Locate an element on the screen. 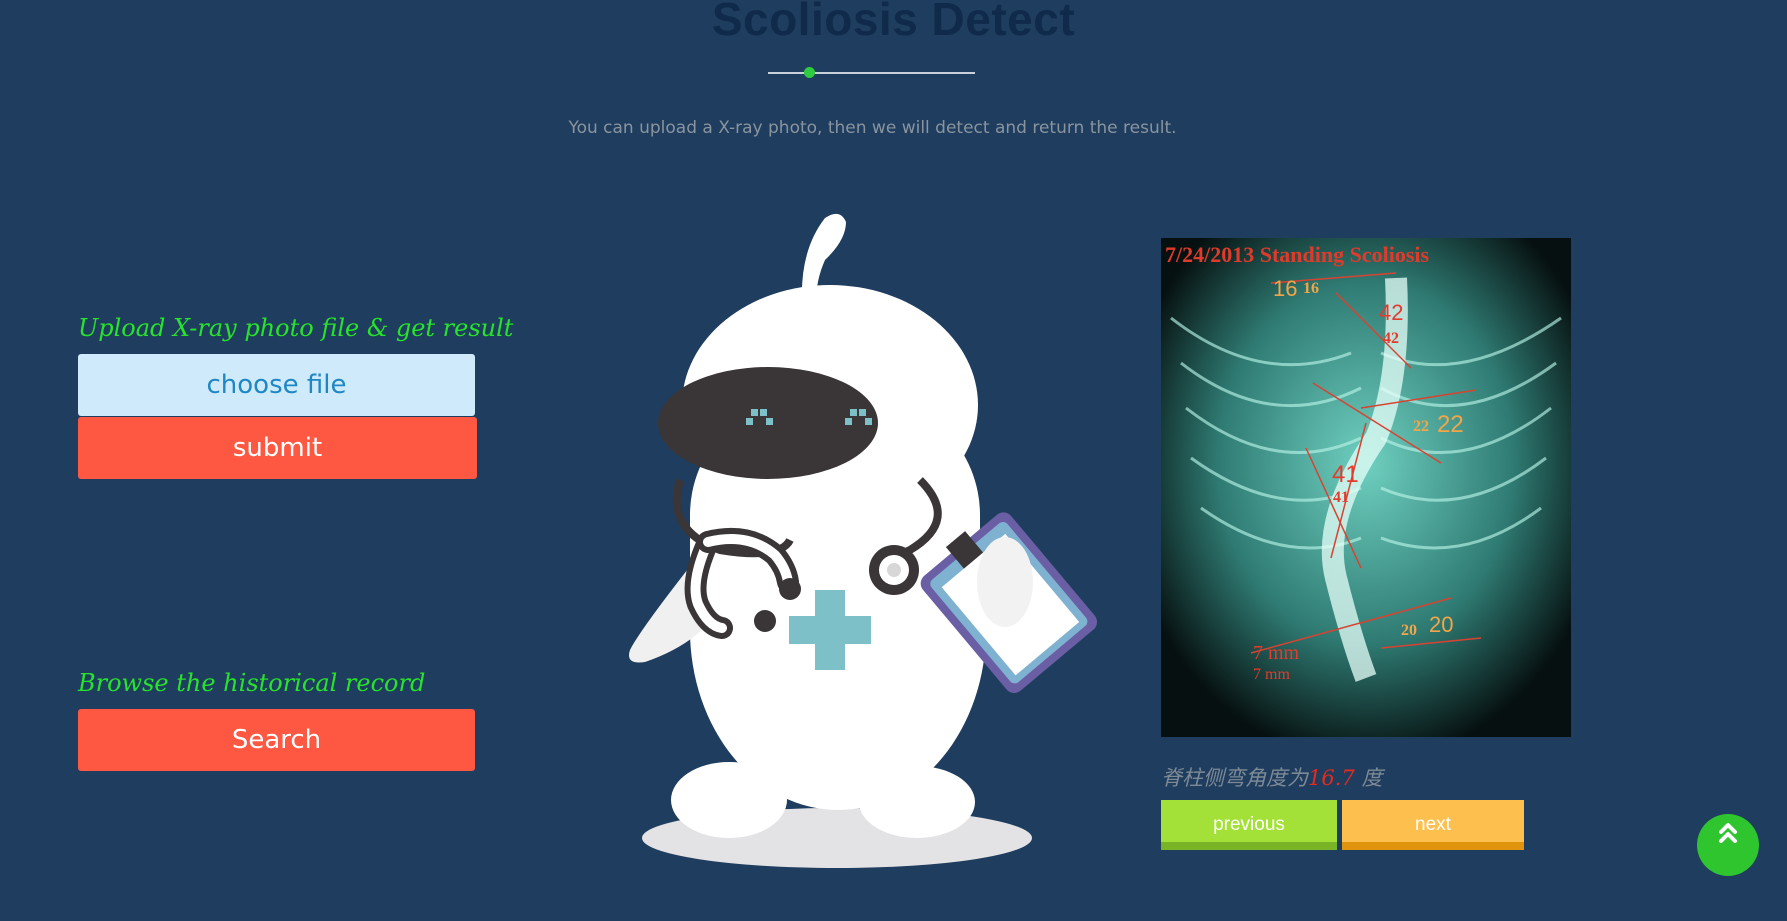 The height and width of the screenshot is (921, 1787). back-to-top-button is located at coordinates (1728, 845).